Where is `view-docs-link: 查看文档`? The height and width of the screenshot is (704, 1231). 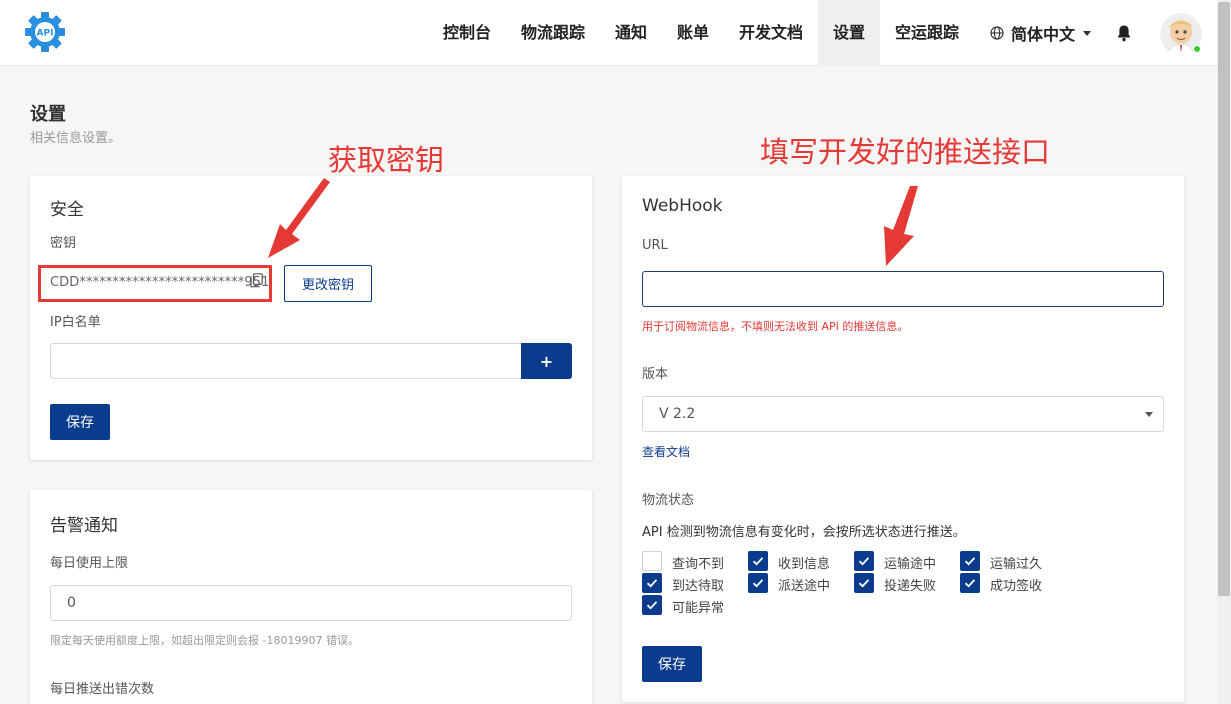
view-docs-link: 查看文档 is located at coordinates (666, 451).